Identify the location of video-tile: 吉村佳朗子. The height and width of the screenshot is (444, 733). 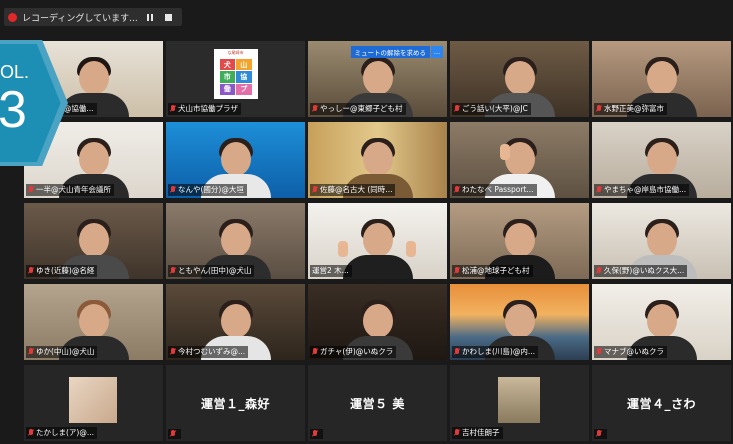
(519, 403).